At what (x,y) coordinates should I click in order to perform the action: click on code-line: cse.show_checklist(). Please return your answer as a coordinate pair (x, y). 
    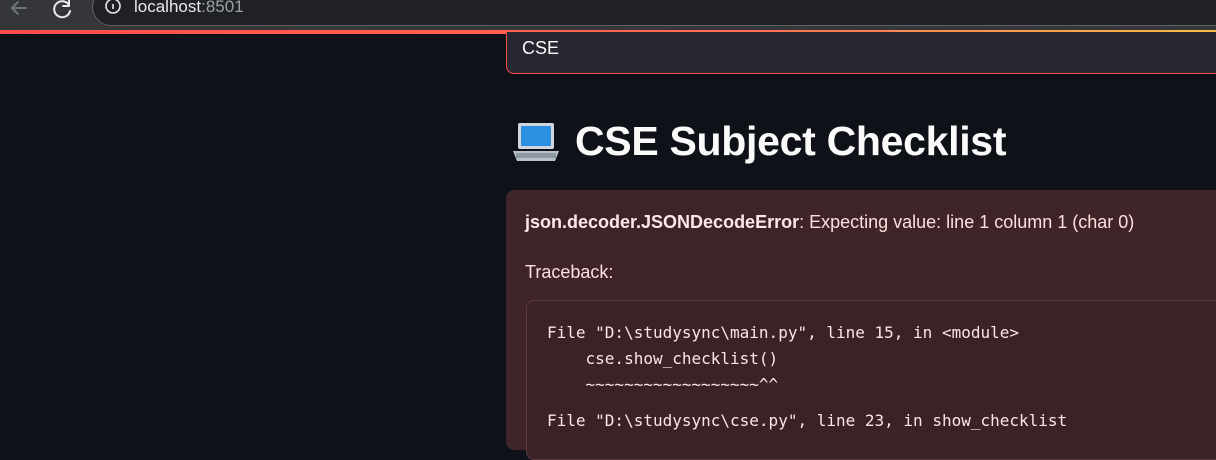
    Looking at the image, I should click on (663, 358).